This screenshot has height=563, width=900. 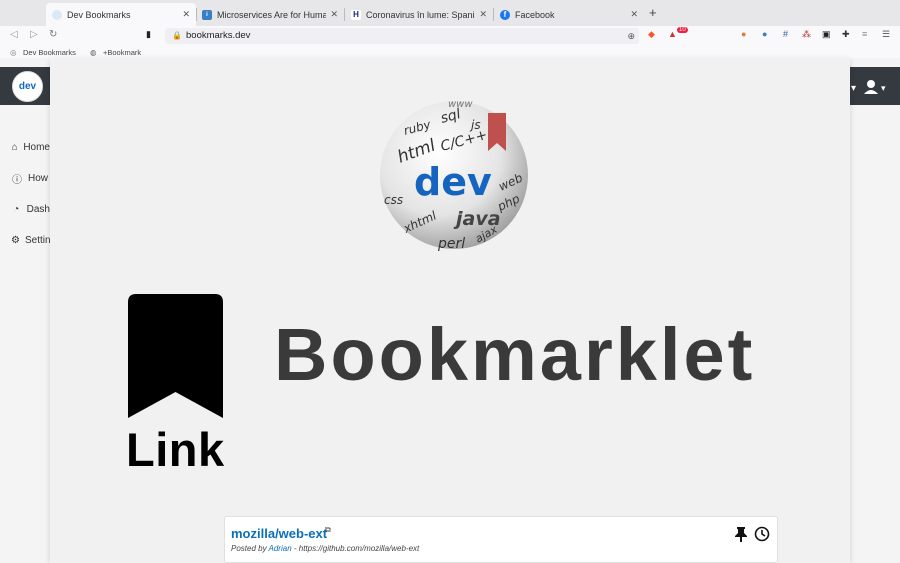 What do you see at coordinates (13, 52) in the screenshot?
I see `dev-globe-icon: ◎` at bounding box center [13, 52].